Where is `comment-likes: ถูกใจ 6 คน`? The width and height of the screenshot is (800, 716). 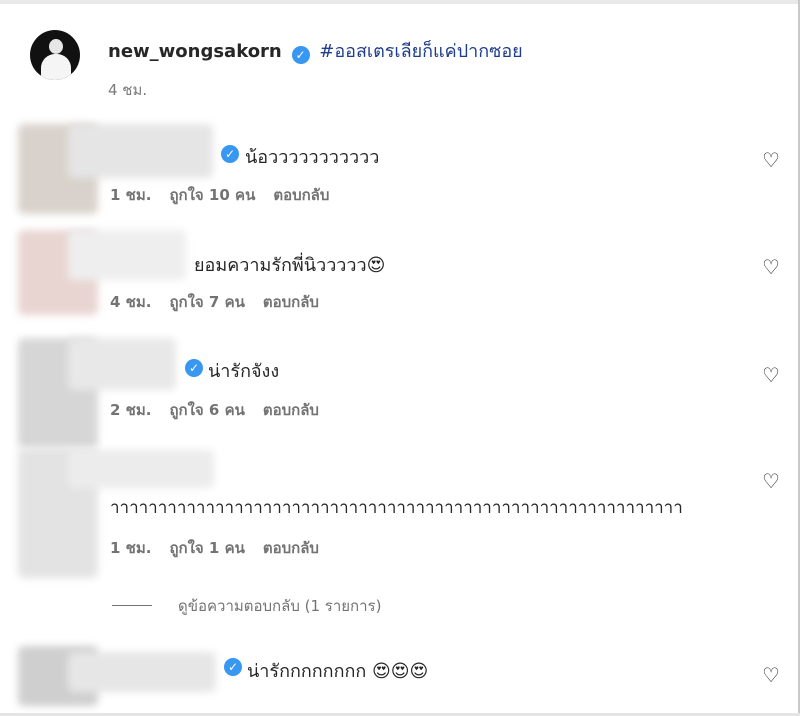 comment-likes: ถูกใจ 6 คน is located at coordinates (206, 410).